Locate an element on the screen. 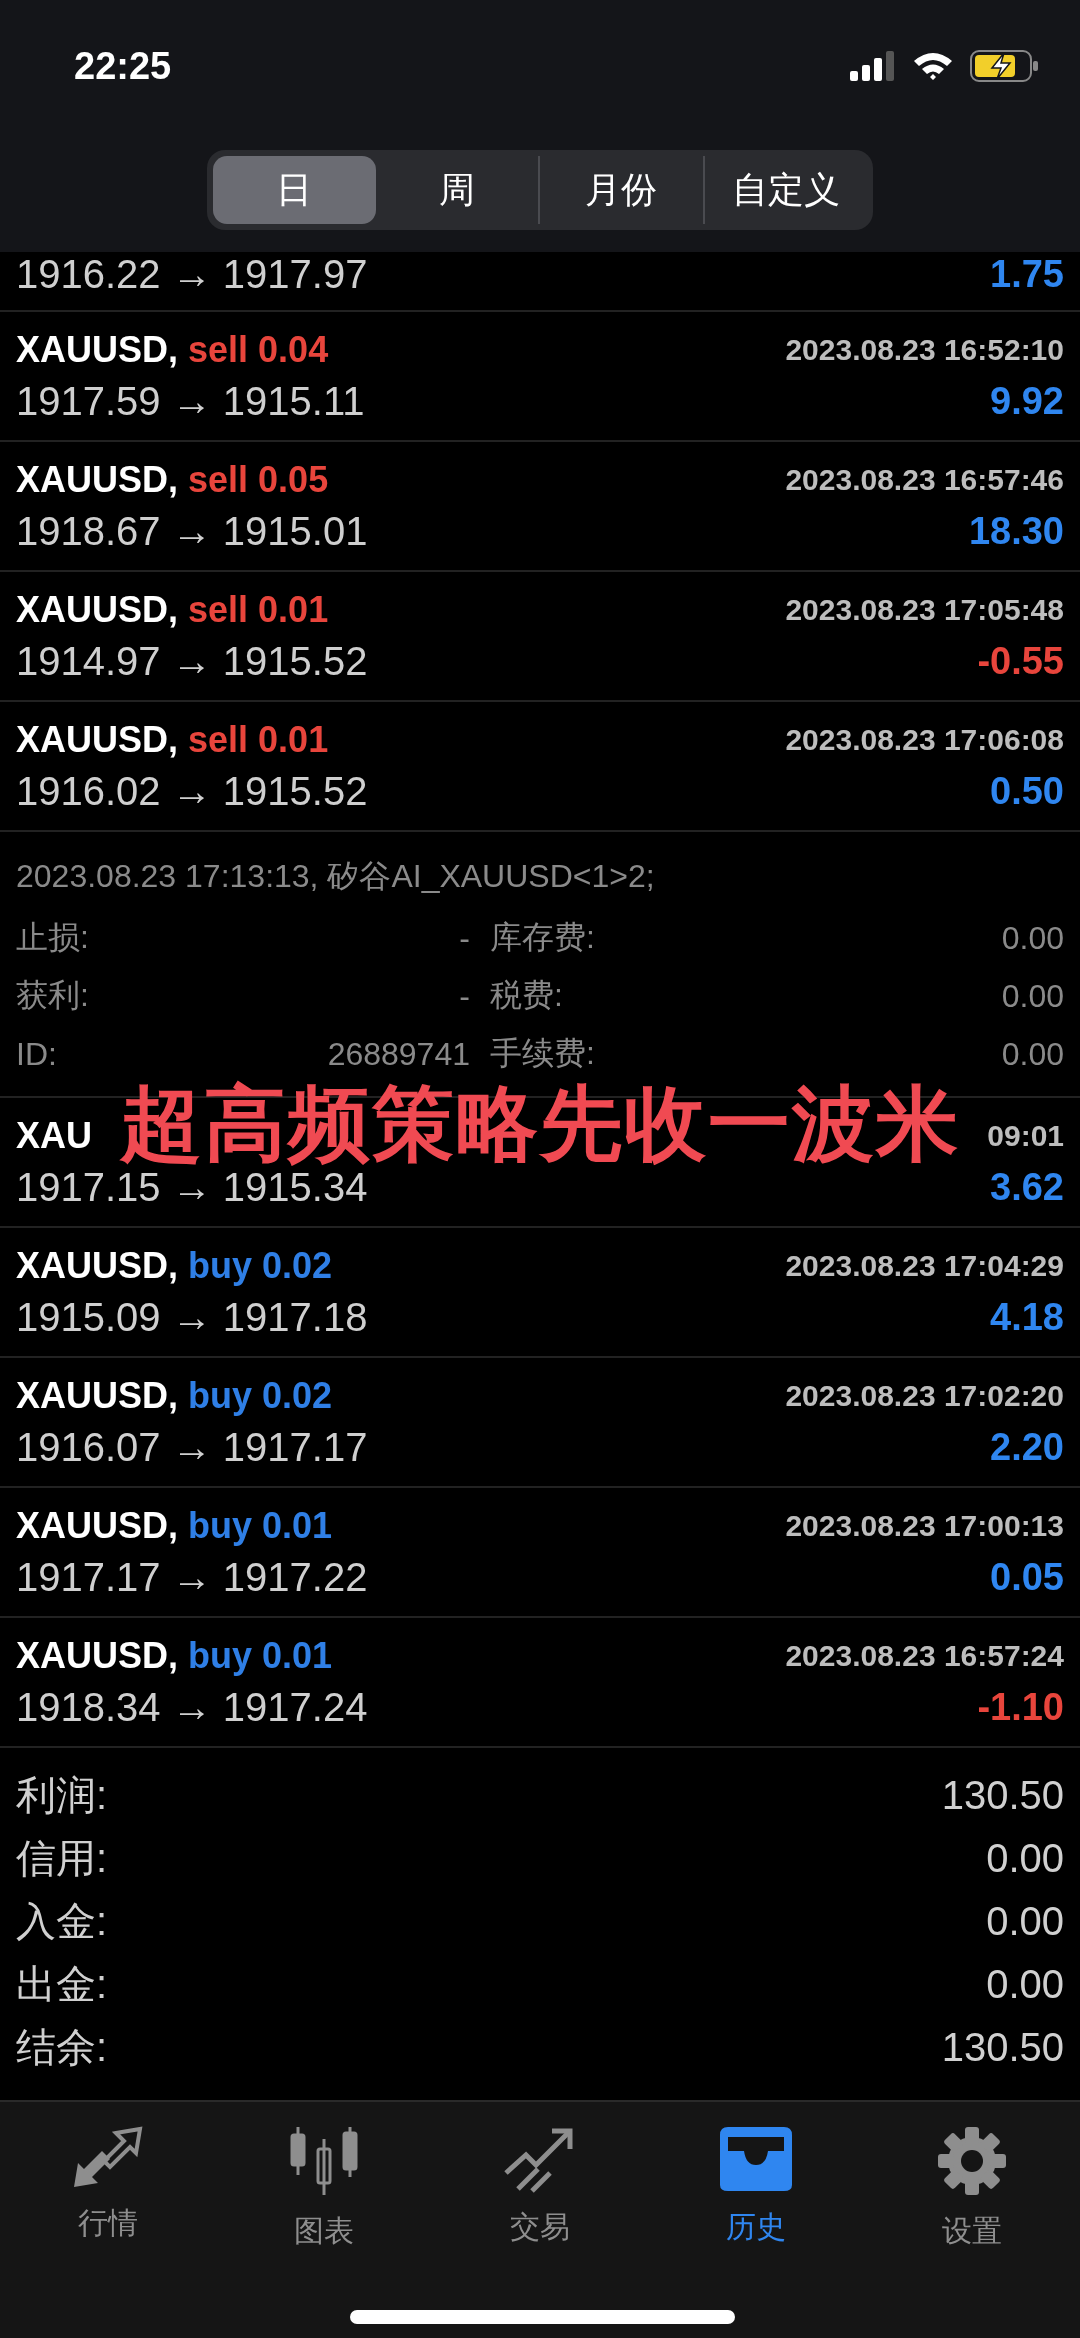  order-label: sell 0.04 is located at coordinates (258, 349).